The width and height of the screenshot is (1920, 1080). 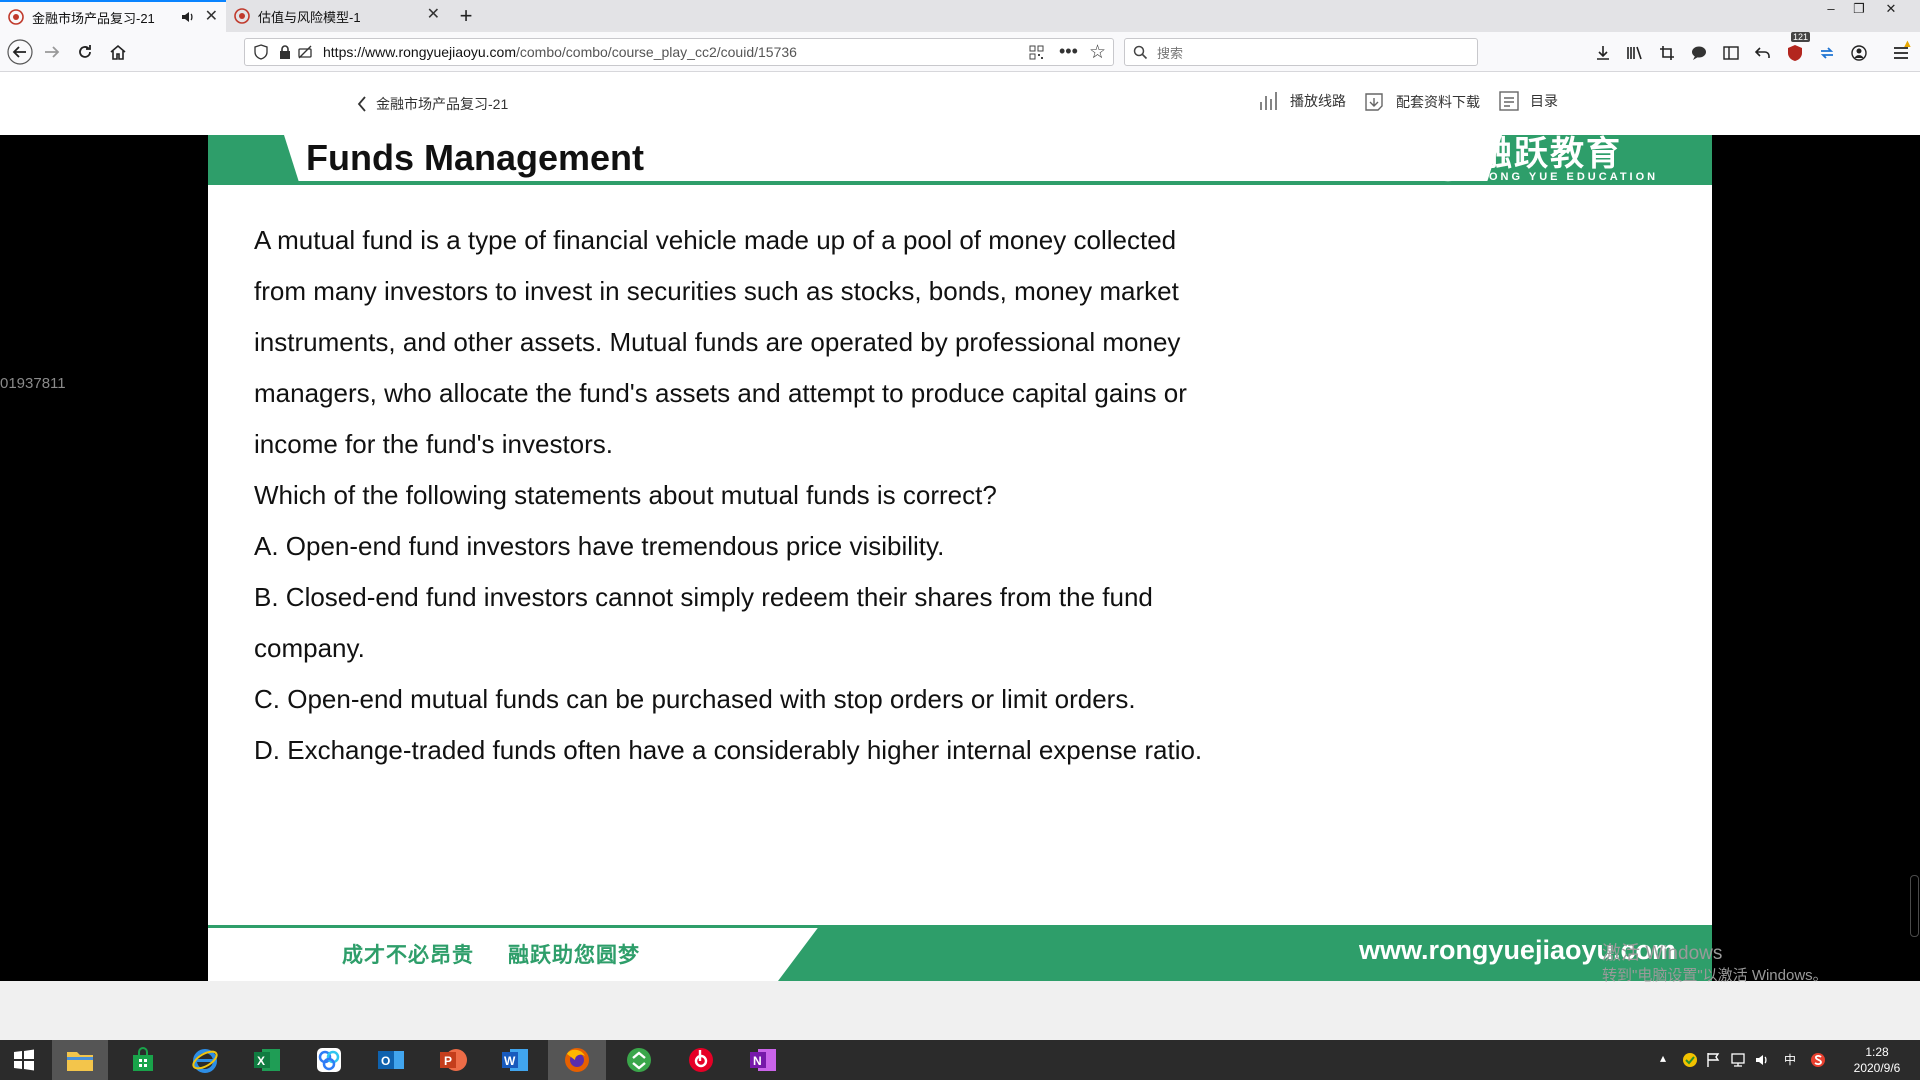 I want to click on outlook-taskbar-icon: O, so click(x=391, y=1060).